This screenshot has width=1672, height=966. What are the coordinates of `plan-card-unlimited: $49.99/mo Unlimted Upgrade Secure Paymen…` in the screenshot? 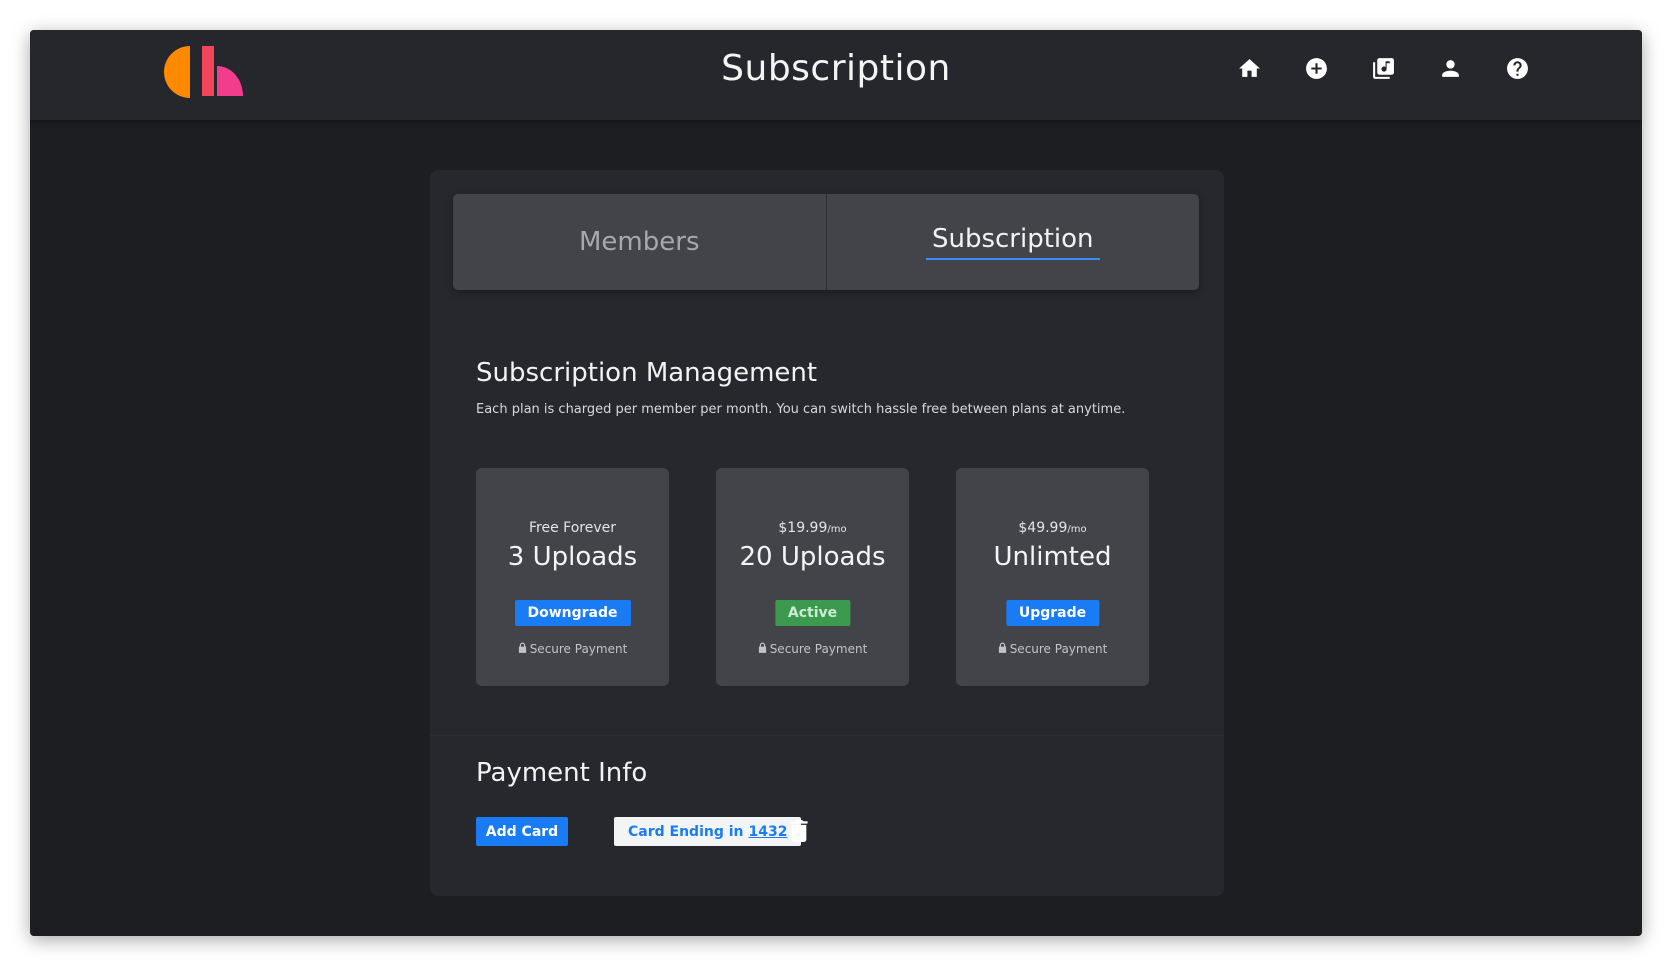 It's located at (1052, 577).